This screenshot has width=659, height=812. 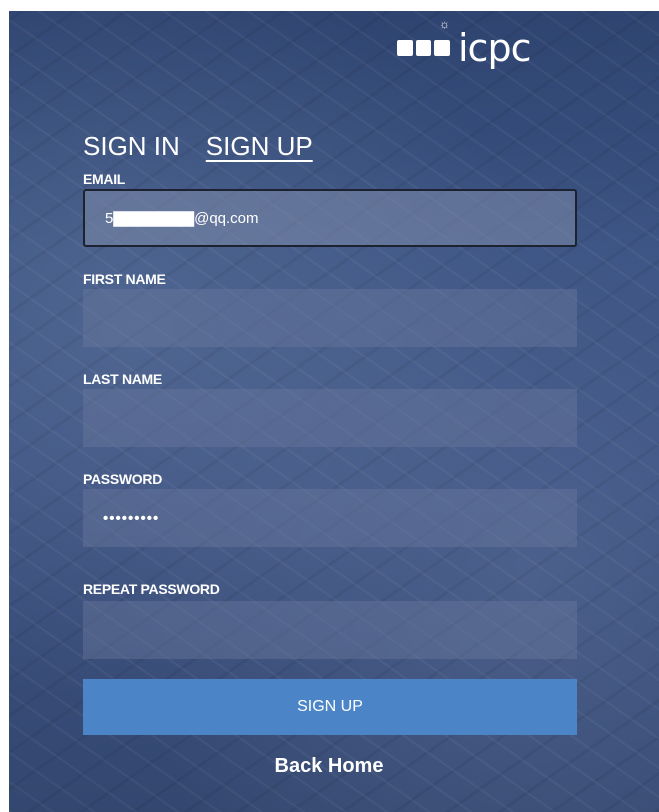 I want to click on logo-icons, so click(x=423, y=48).